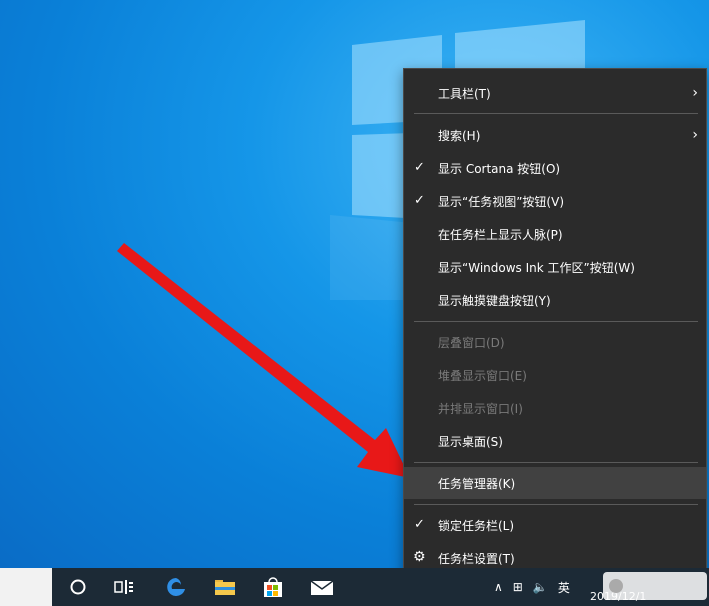  What do you see at coordinates (555, 525) in the screenshot?
I see `menu-item-lock-taskbar: ✓ 锁定任务栏(L)` at bounding box center [555, 525].